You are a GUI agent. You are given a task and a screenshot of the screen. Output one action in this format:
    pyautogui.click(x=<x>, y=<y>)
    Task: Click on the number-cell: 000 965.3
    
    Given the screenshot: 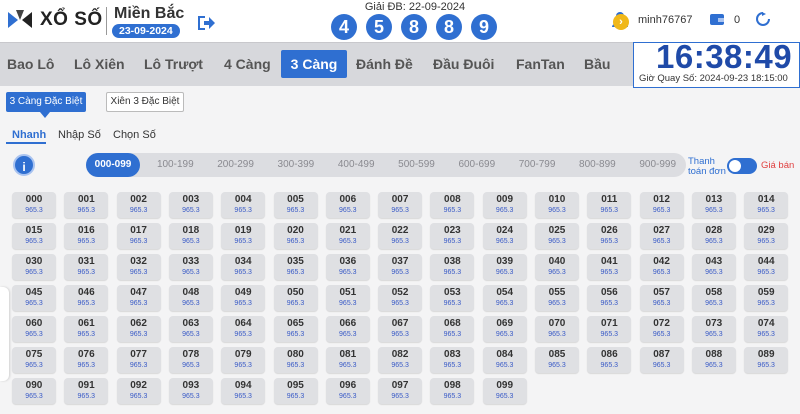 What is the action you would take?
    pyautogui.click(x=34, y=205)
    